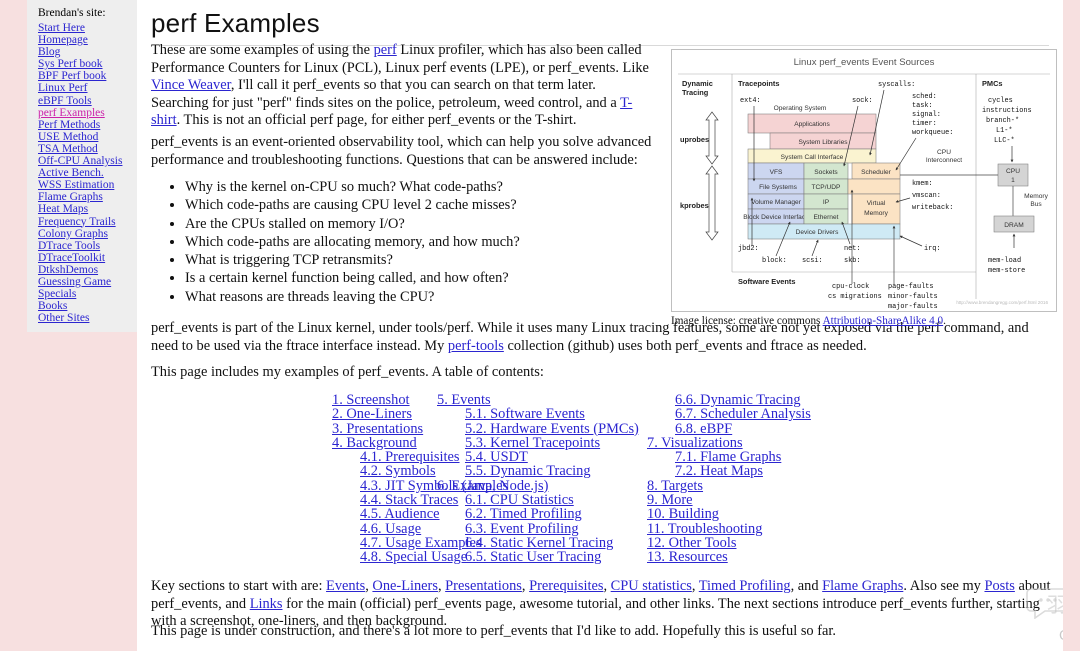 This screenshot has width=1080, height=651. Describe the element at coordinates (776, 172) in the screenshot. I see `label-vfs: VFS` at that location.